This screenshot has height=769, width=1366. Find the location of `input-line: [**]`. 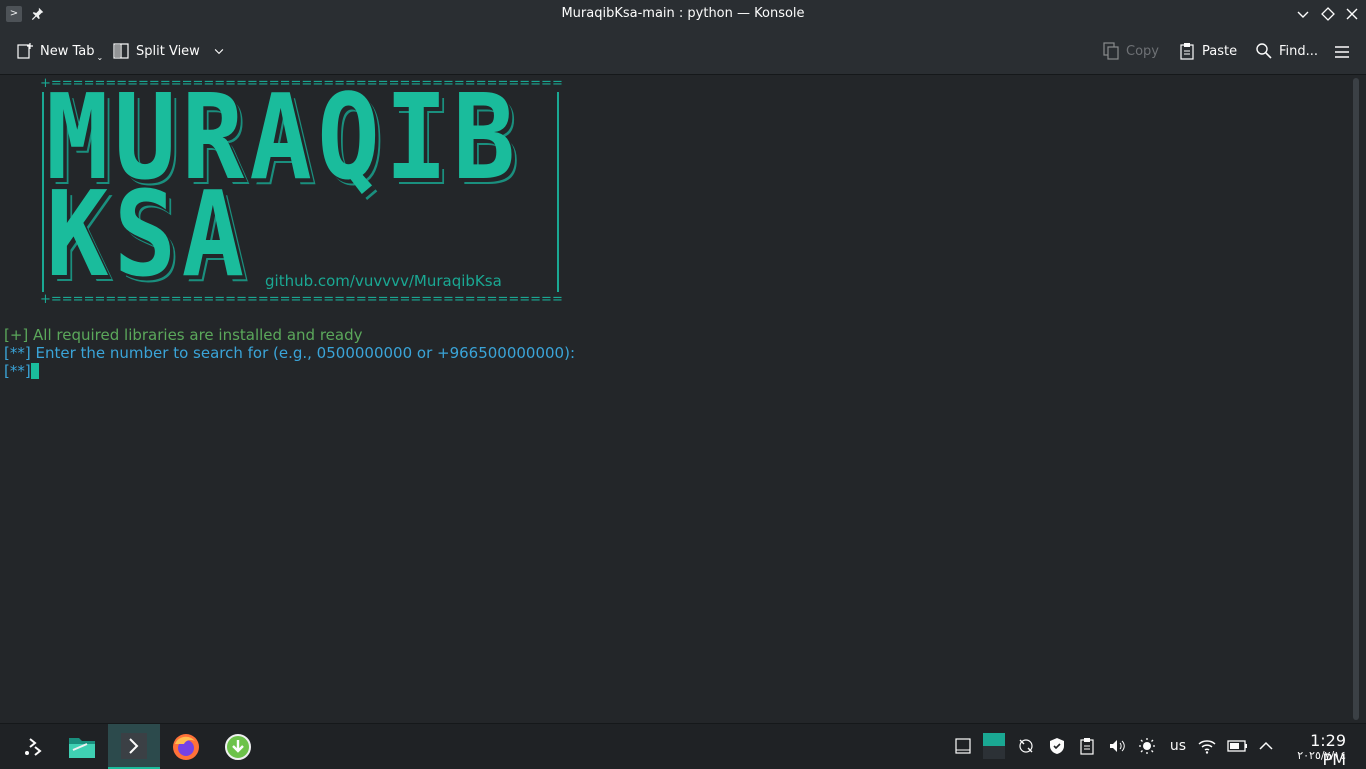

input-line: [**] is located at coordinates (21, 371).